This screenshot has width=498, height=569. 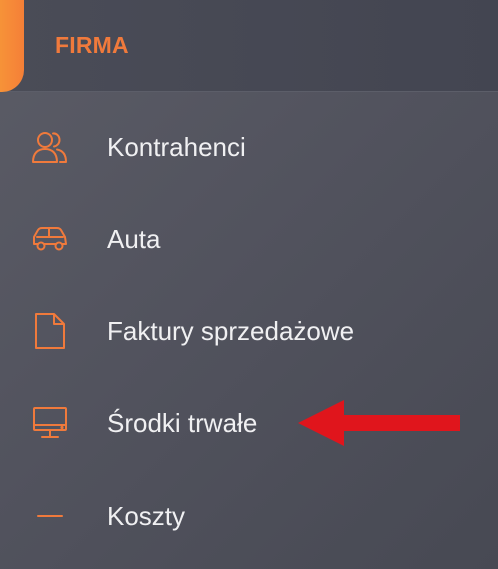 I want to click on users-icon, so click(x=50, y=147).